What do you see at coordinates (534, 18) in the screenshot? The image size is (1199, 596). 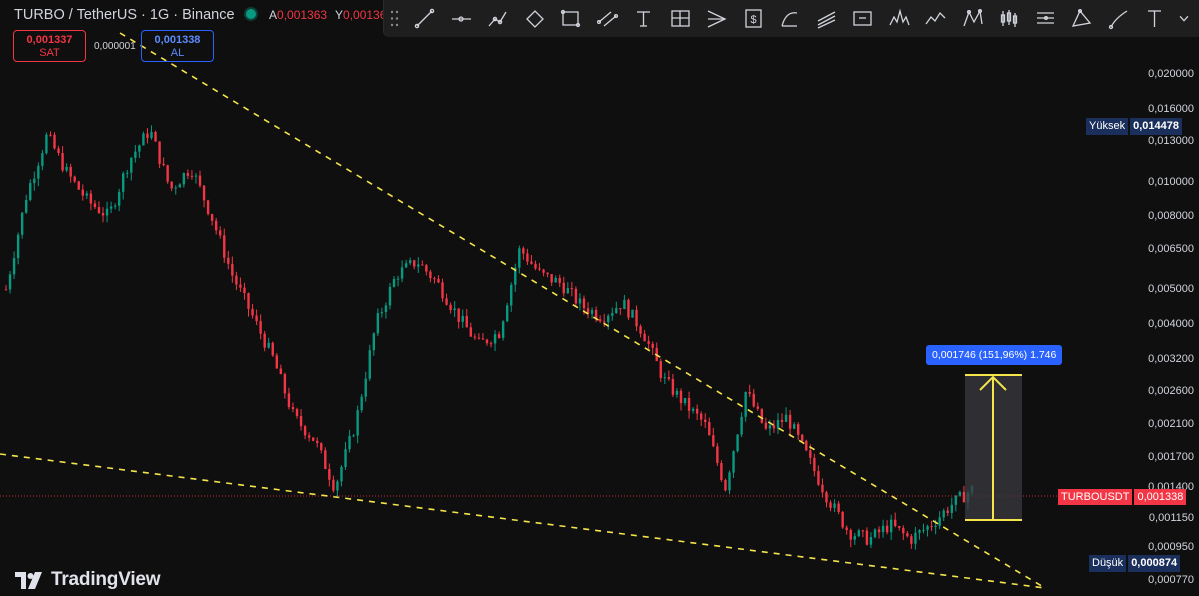 I see `tool-rectangle-rotated` at bounding box center [534, 18].